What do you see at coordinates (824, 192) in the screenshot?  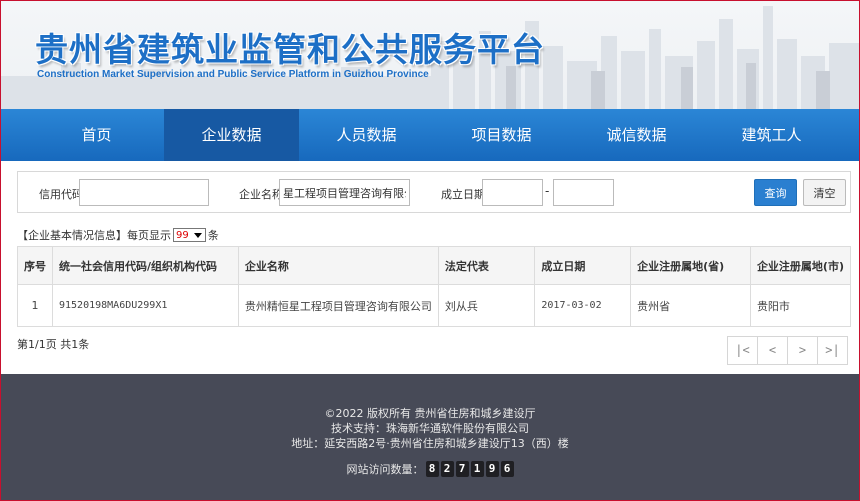 I see `clear-button: 清空` at bounding box center [824, 192].